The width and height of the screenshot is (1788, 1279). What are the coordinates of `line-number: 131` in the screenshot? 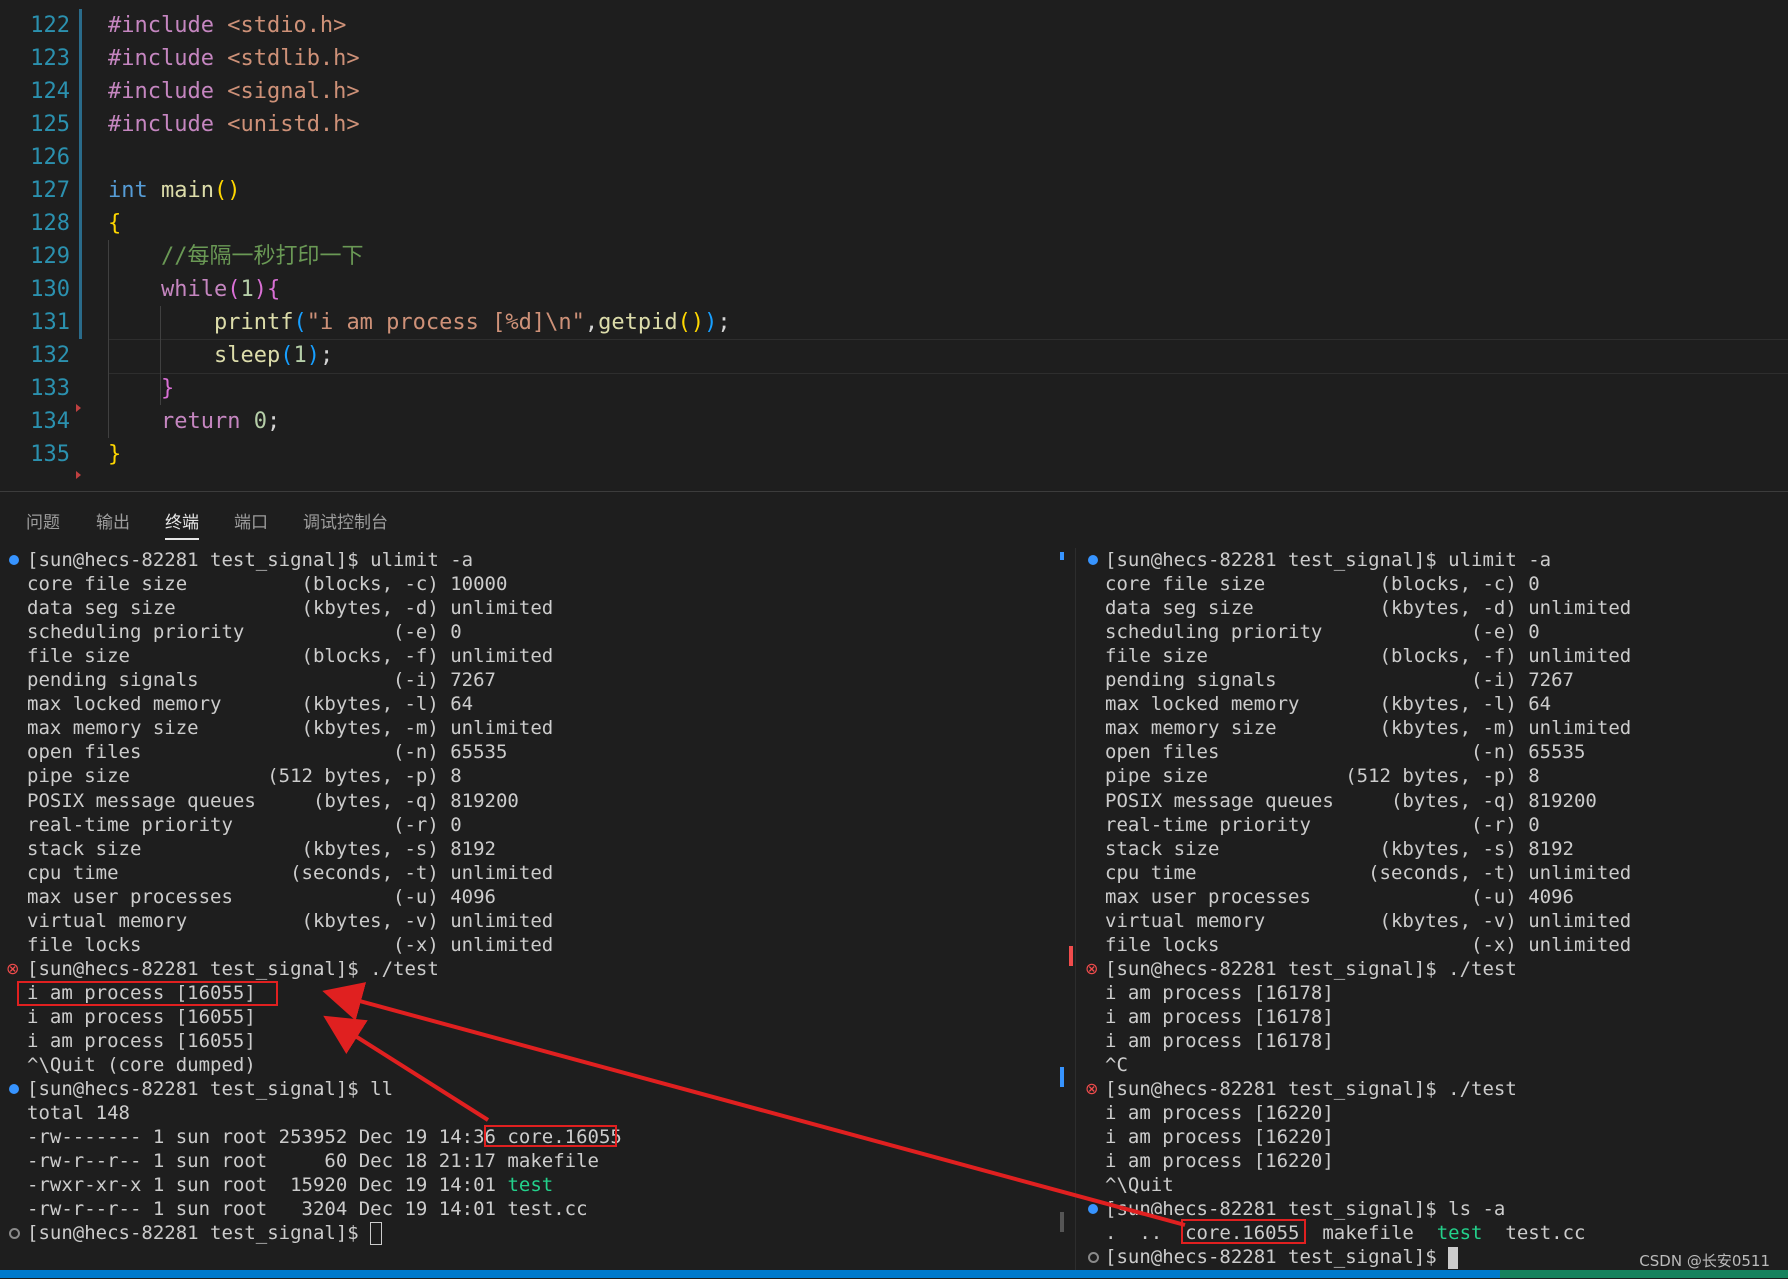 It's located at (50, 322).